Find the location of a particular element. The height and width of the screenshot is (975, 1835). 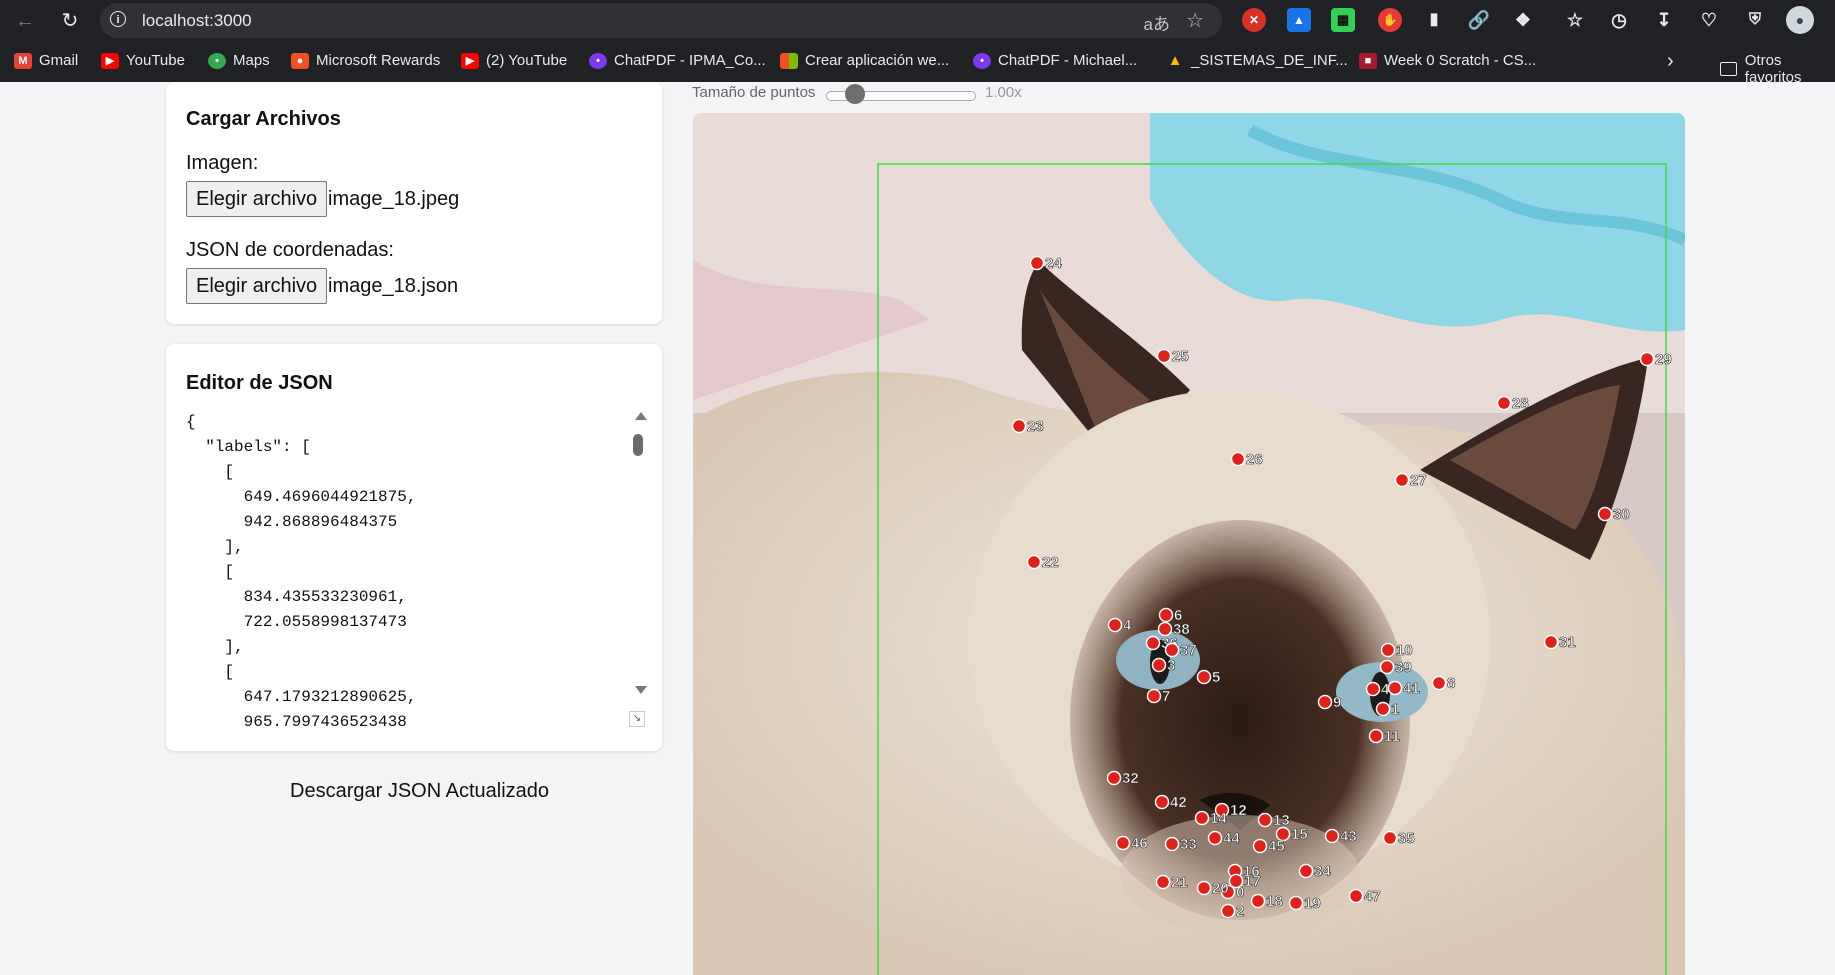

history-icon: ◷ is located at coordinates (1619, 20).